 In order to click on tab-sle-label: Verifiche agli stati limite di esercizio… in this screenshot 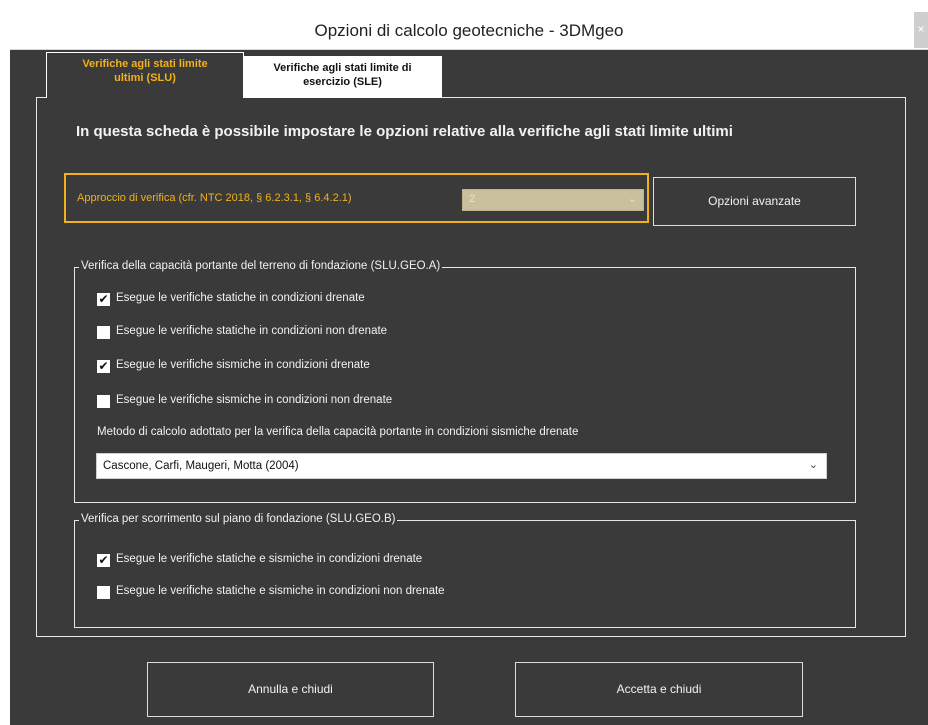, I will do `click(342, 75)`.